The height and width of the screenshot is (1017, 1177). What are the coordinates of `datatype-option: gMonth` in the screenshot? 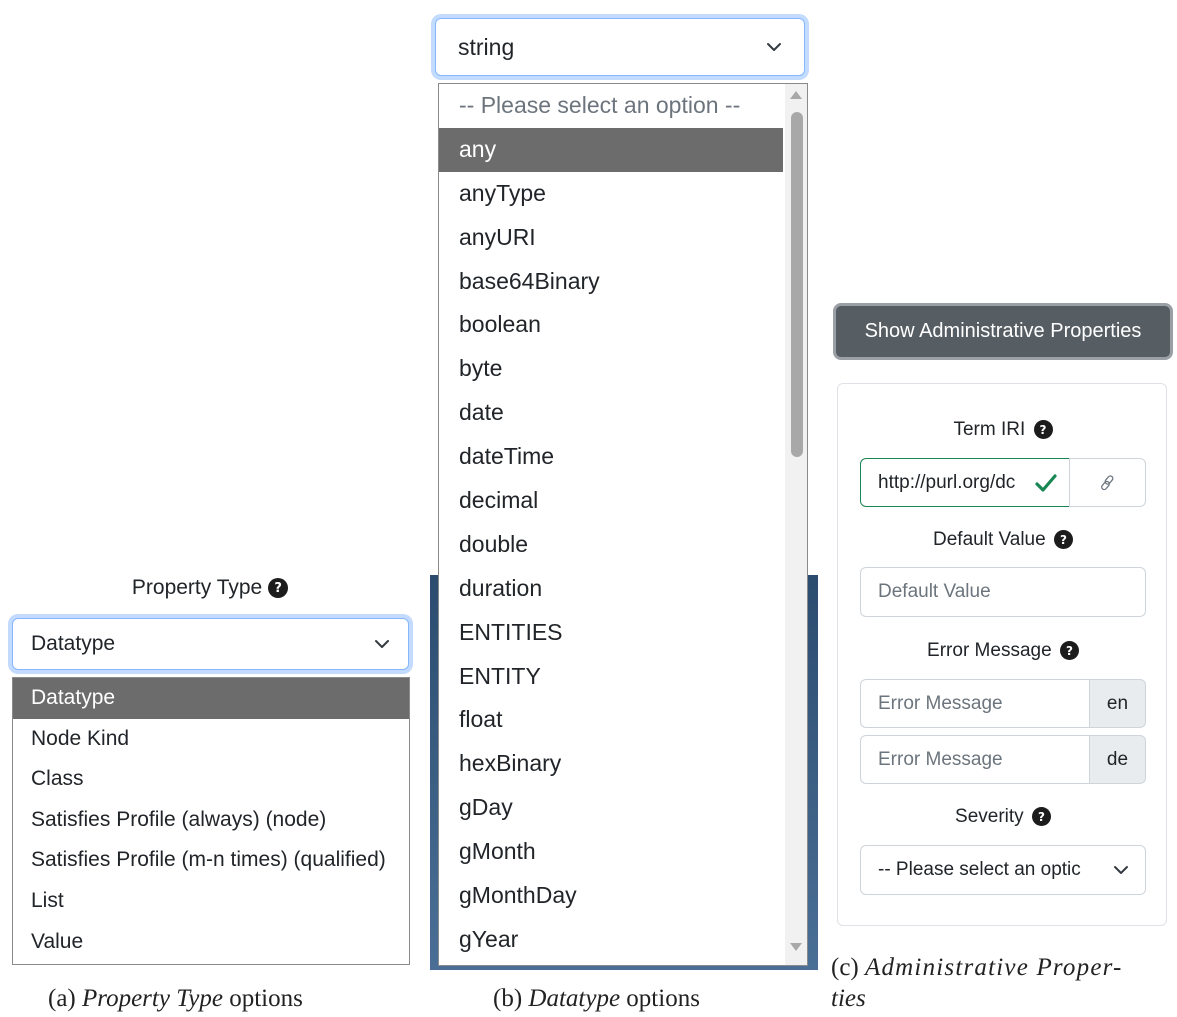 It's located at (611, 852).